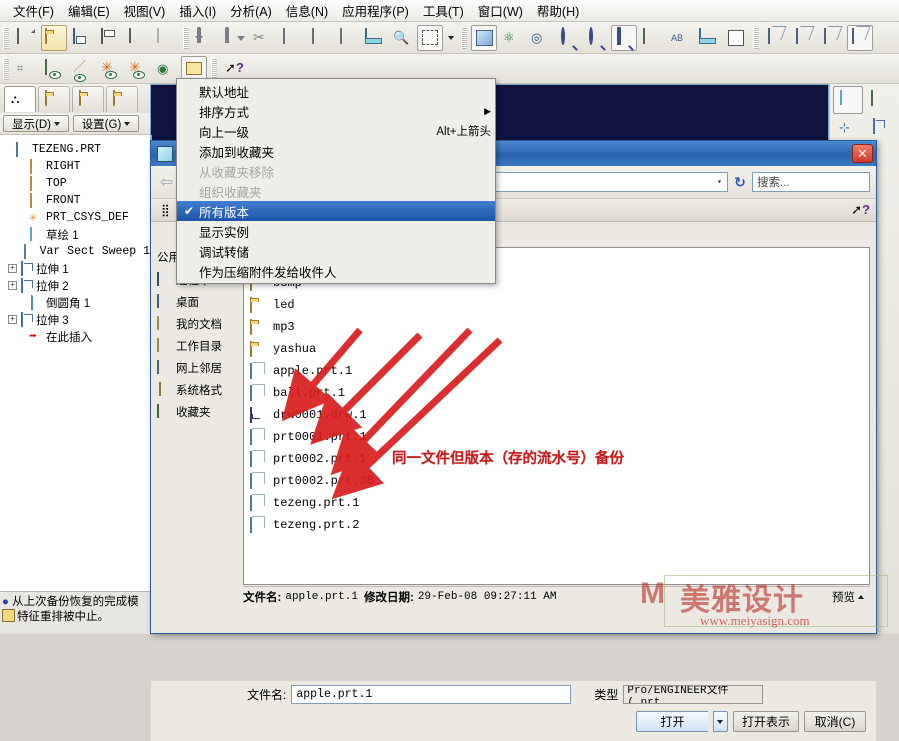 The image size is (899, 741). What do you see at coordinates (596, 38) in the screenshot?
I see `zoom-out-button` at bounding box center [596, 38].